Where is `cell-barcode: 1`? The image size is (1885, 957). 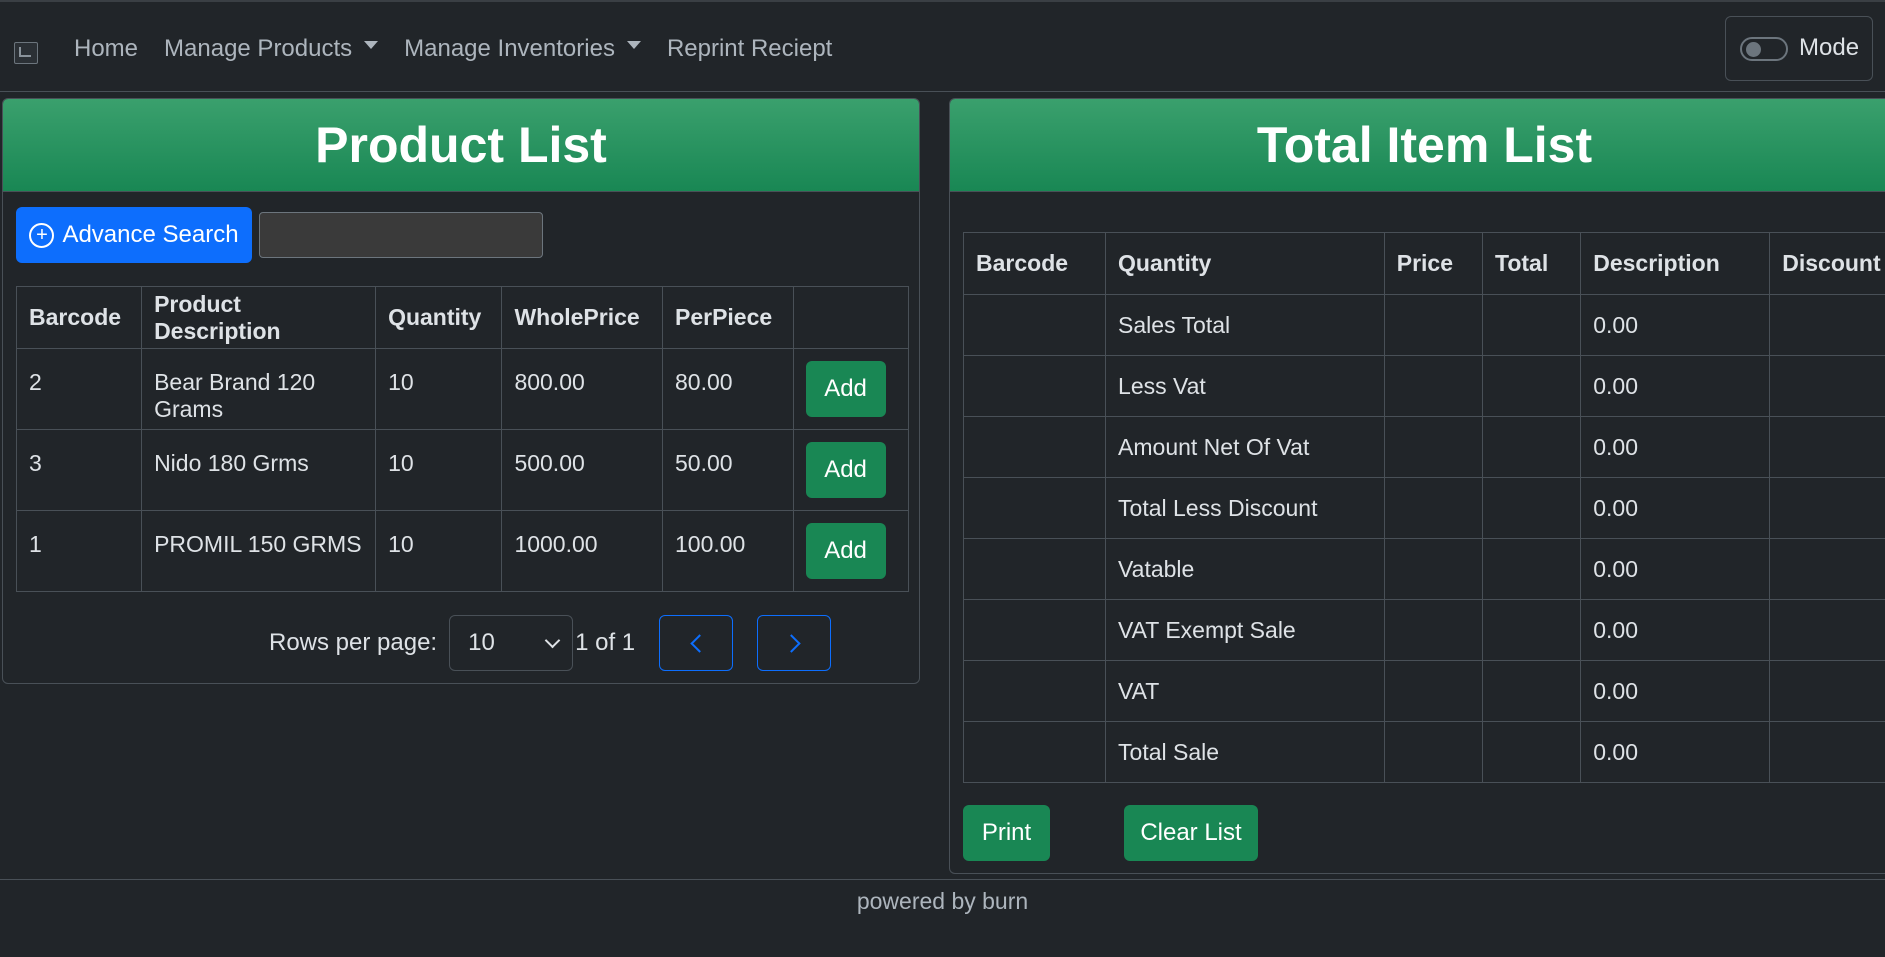
cell-barcode: 1 is located at coordinates (79, 551).